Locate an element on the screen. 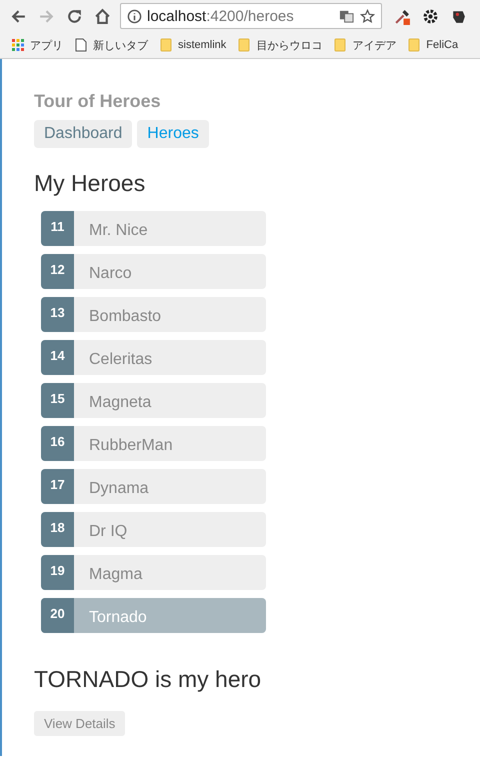 The height and width of the screenshot is (758, 480). bookmark-link: アイデア is located at coordinates (374, 45).